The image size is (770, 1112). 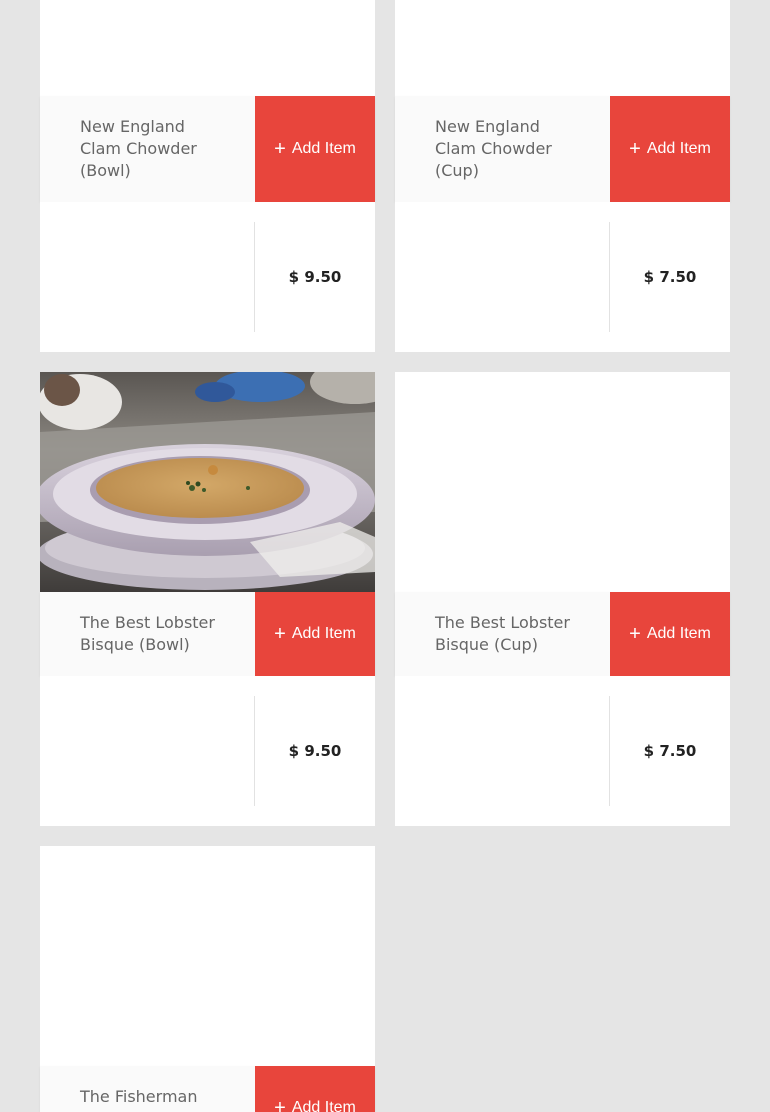 I want to click on item-name: New England Clam Chowder (Bowl), so click(x=138, y=148).